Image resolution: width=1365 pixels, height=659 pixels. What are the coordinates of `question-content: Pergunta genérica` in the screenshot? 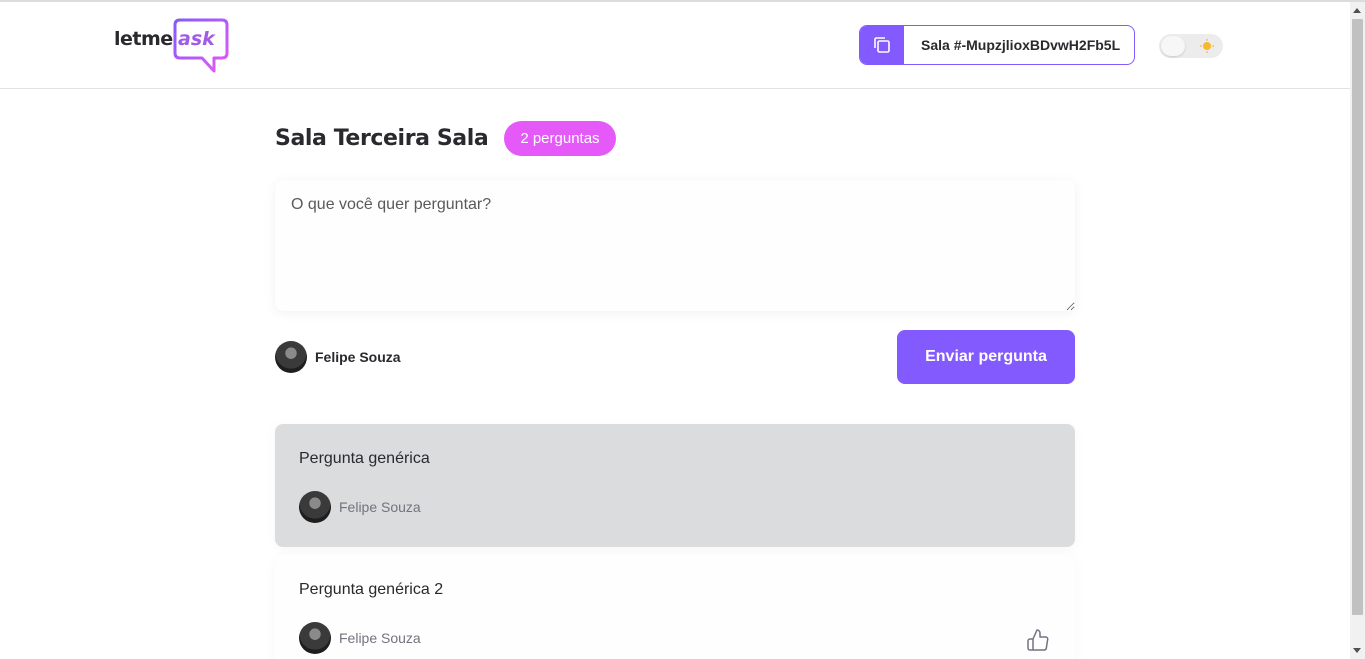 It's located at (364, 458).